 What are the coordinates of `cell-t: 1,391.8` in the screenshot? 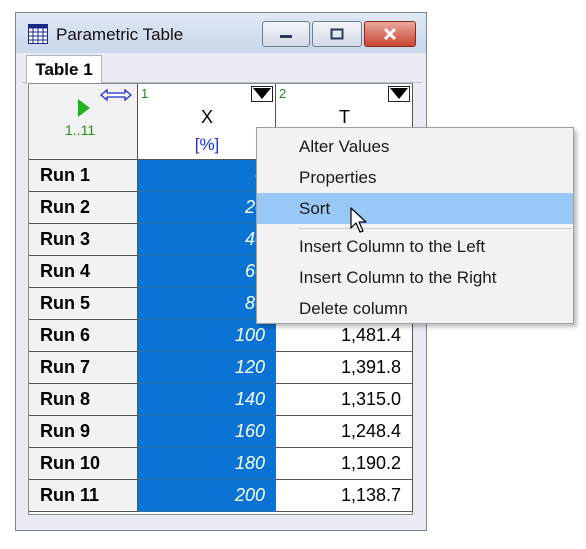 It's located at (344, 368).